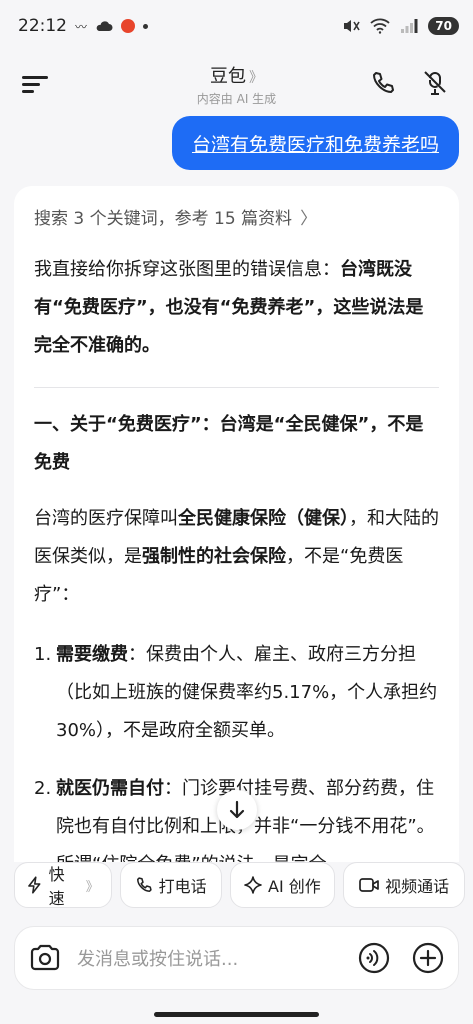  What do you see at coordinates (110, 788) in the screenshot?
I see `list-item-title: 就医仍需自付` at bounding box center [110, 788].